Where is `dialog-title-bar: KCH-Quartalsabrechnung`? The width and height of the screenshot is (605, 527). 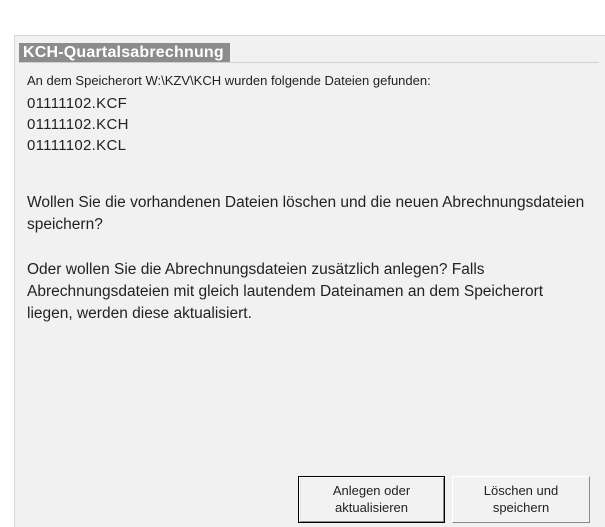 dialog-title-bar: KCH-Quartalsabrechnung is located at coordinates (124, 53).